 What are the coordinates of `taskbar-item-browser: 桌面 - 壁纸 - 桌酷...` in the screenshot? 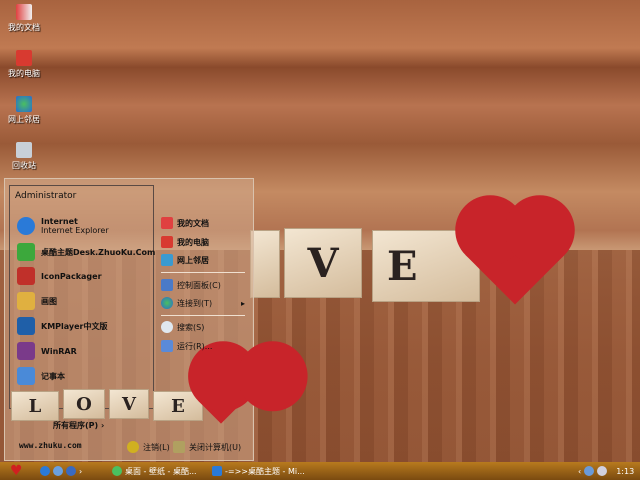 It's located at (154, 471).